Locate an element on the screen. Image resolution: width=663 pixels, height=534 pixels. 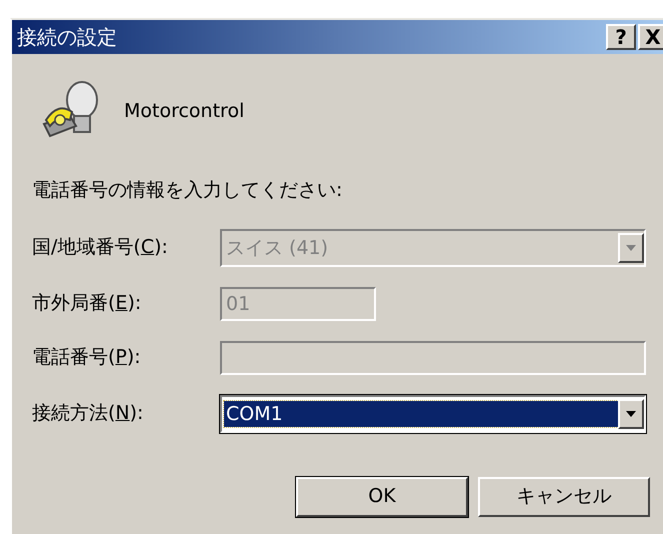
dropdown-button is located at coordinates (631, 413).